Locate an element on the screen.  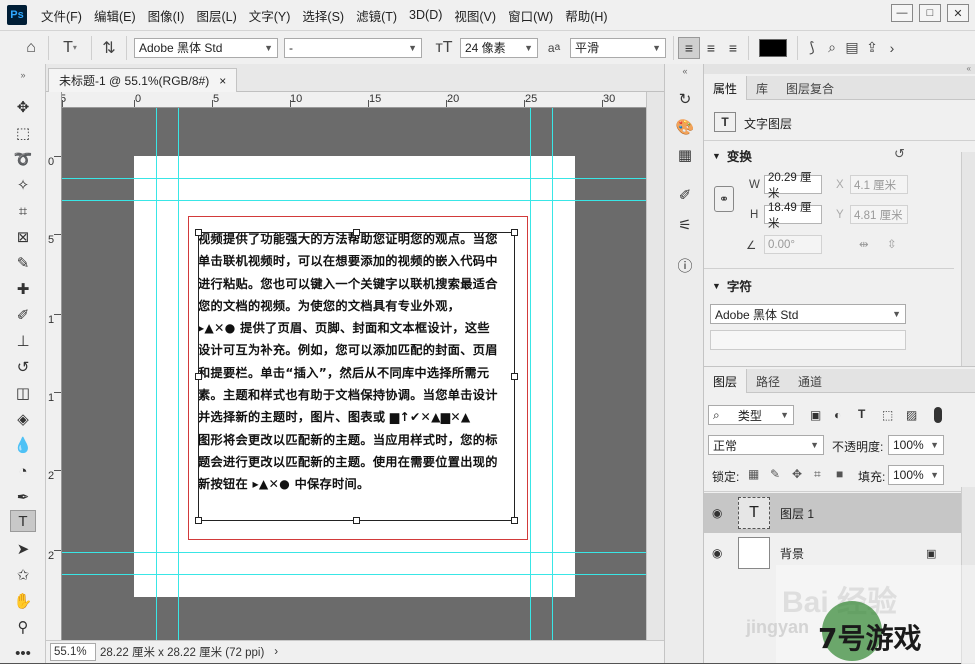
canvas-scrollbar is located at coordinates (655, 366).